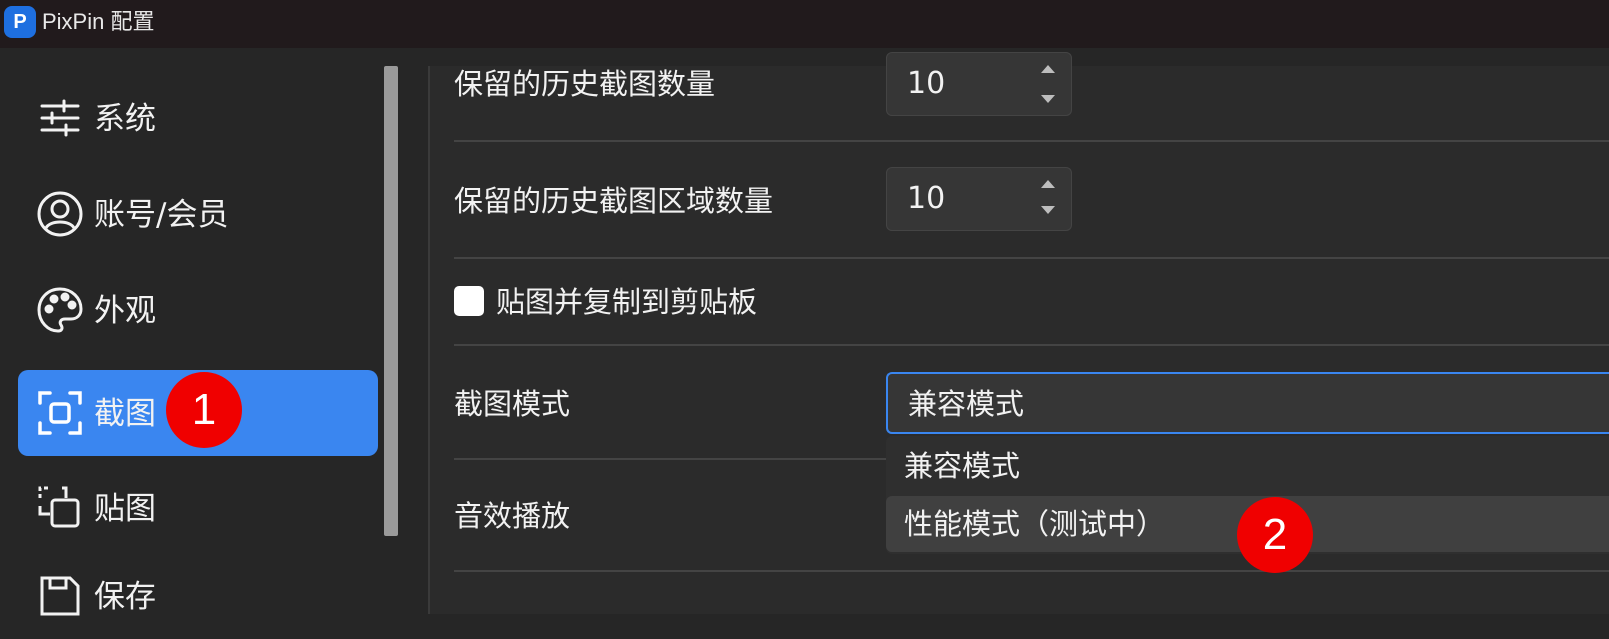 This screenshot has width=1609, height=639. I want to click on sidebar-item-label: 截图, so click(125, 414).